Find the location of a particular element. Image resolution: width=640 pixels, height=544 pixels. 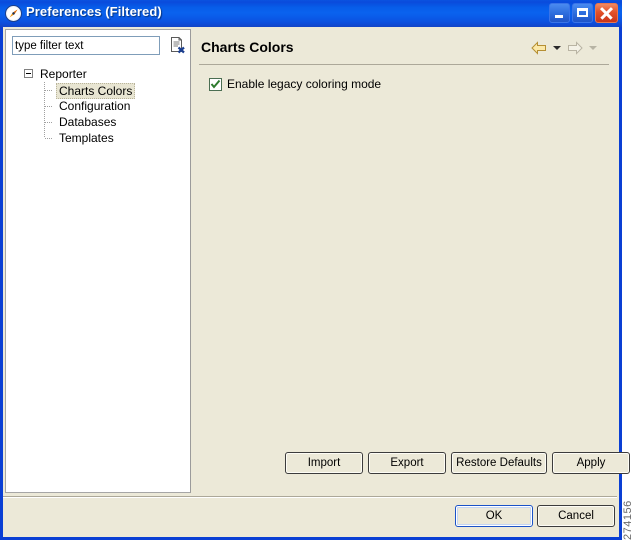

enable-legacy-coloring-label: Enable legacy coloring mode is located at coordinates (304, 84).